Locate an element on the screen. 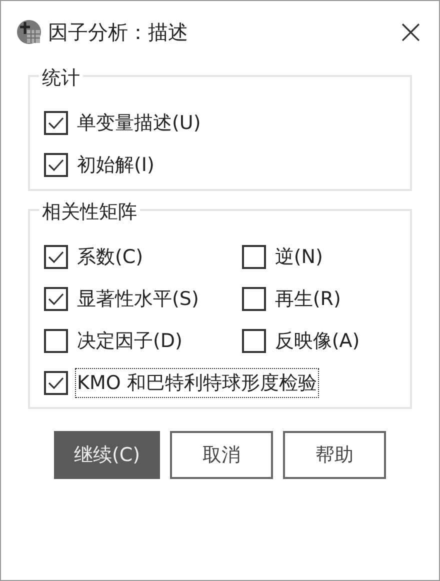 The height and width of the screenshot is (581, 440). checkbox-label: 决定因子(D) is located at coordinates (130, 341).